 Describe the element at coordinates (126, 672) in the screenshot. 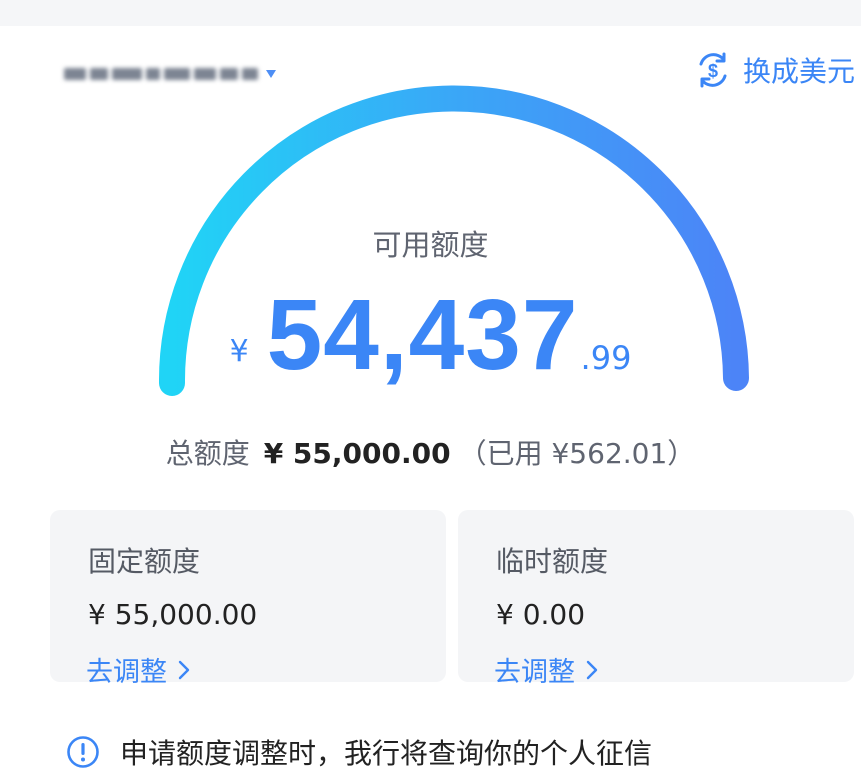

I see `adjust-fixed-credit-label: 去调整` at that location.